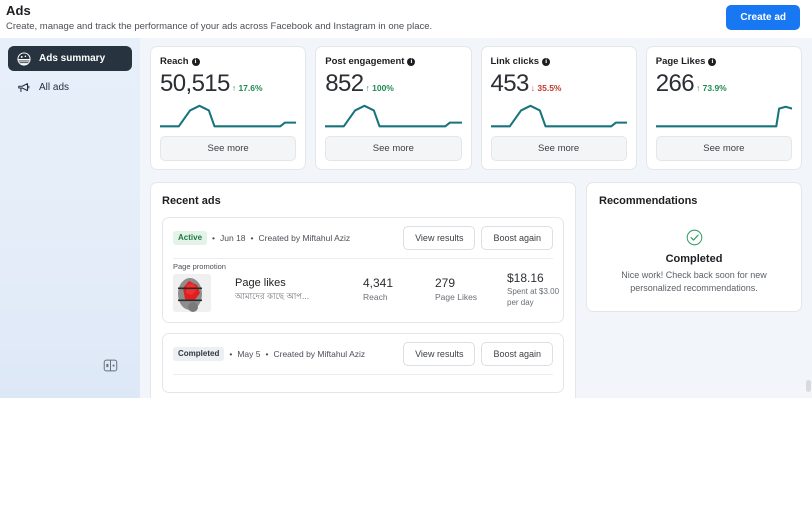  Describe the element at coordinates (808, 386) in the screenshot. I see `scrollbar-thumb` at that location.